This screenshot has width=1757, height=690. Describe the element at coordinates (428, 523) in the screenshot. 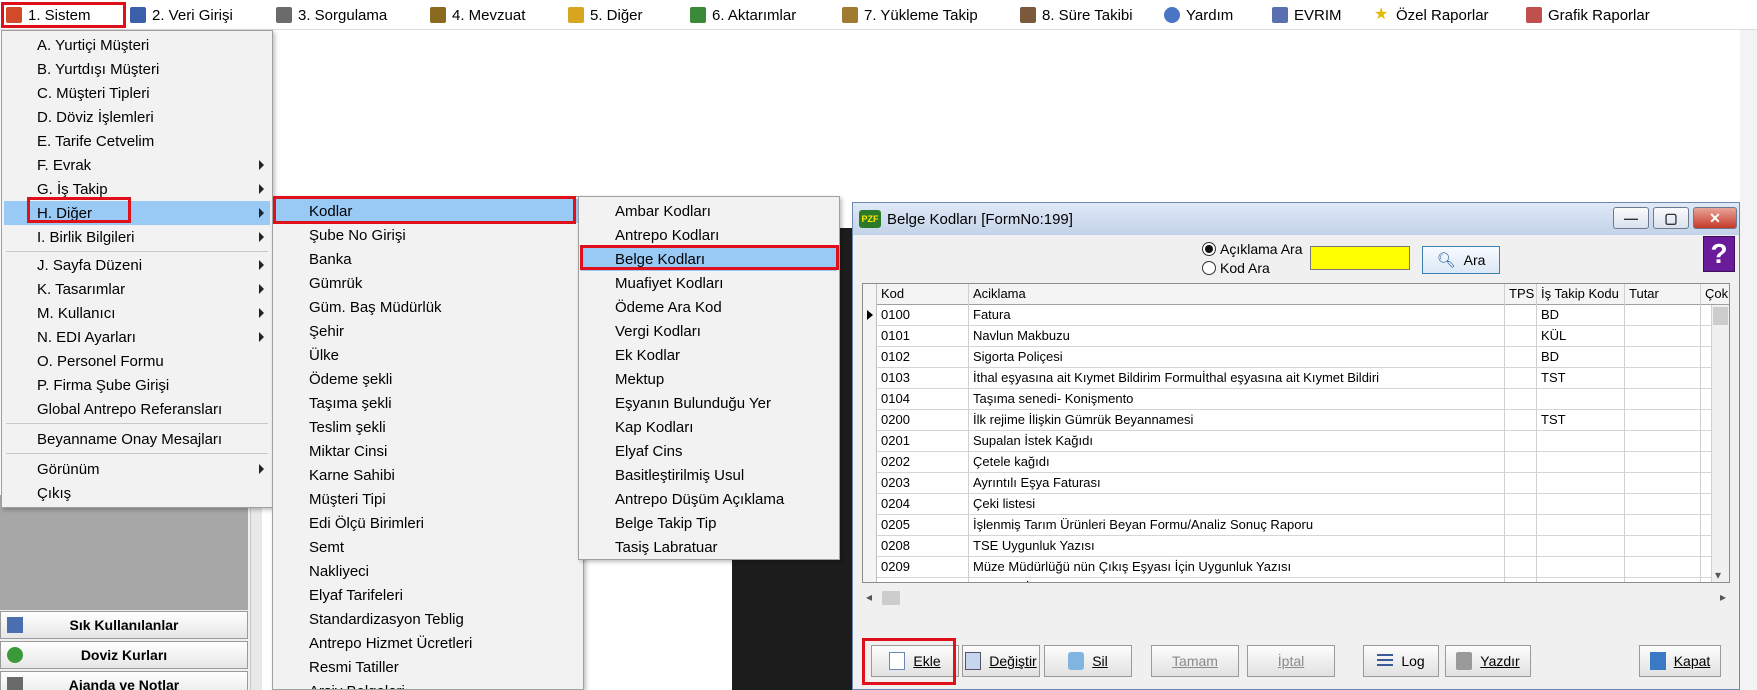

I see `diger-item: Edi Ölçü Birimleri` at that location.